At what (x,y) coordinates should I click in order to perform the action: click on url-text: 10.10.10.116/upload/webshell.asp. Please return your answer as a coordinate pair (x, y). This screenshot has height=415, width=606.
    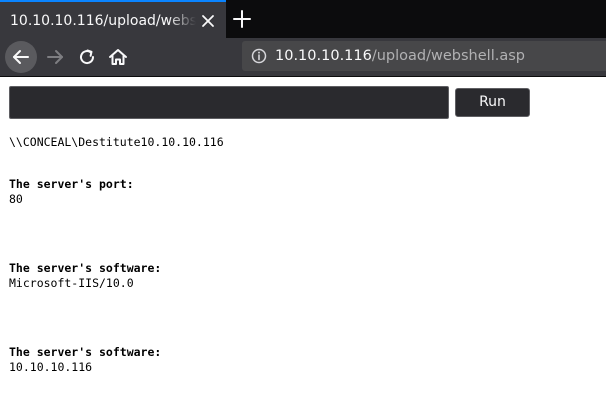
    Looking at the image, I should click on (400, 56).